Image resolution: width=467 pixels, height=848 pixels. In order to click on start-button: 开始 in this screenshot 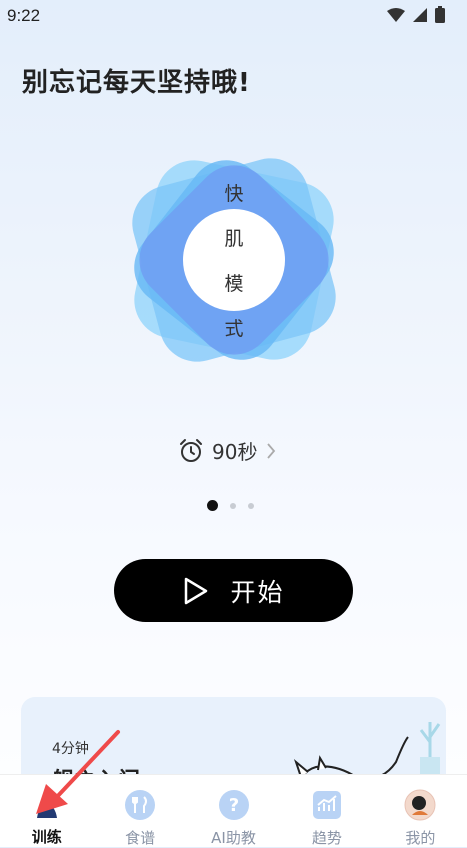, I will do `click(233, 590)`.